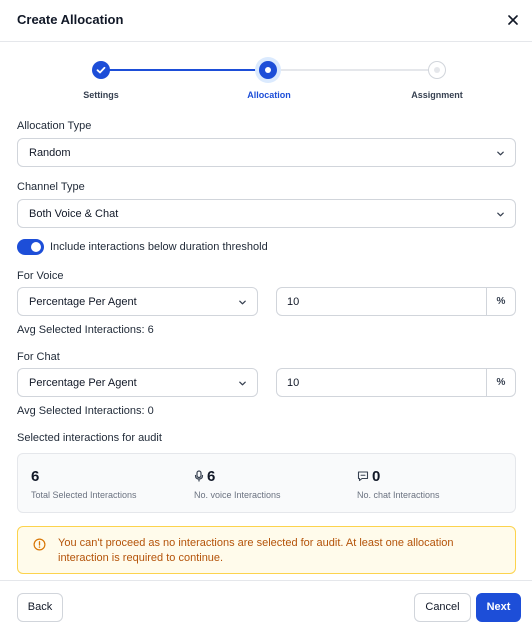  What do you see at coordinates (83, 383) in the screenshot?
I see `chat-method-value: Percentage Per Agent` at bounding box center [83, 383].